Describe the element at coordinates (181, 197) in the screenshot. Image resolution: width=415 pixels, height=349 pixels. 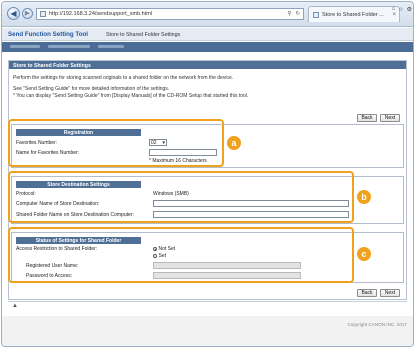
I see `callout-frame-b` at that location.